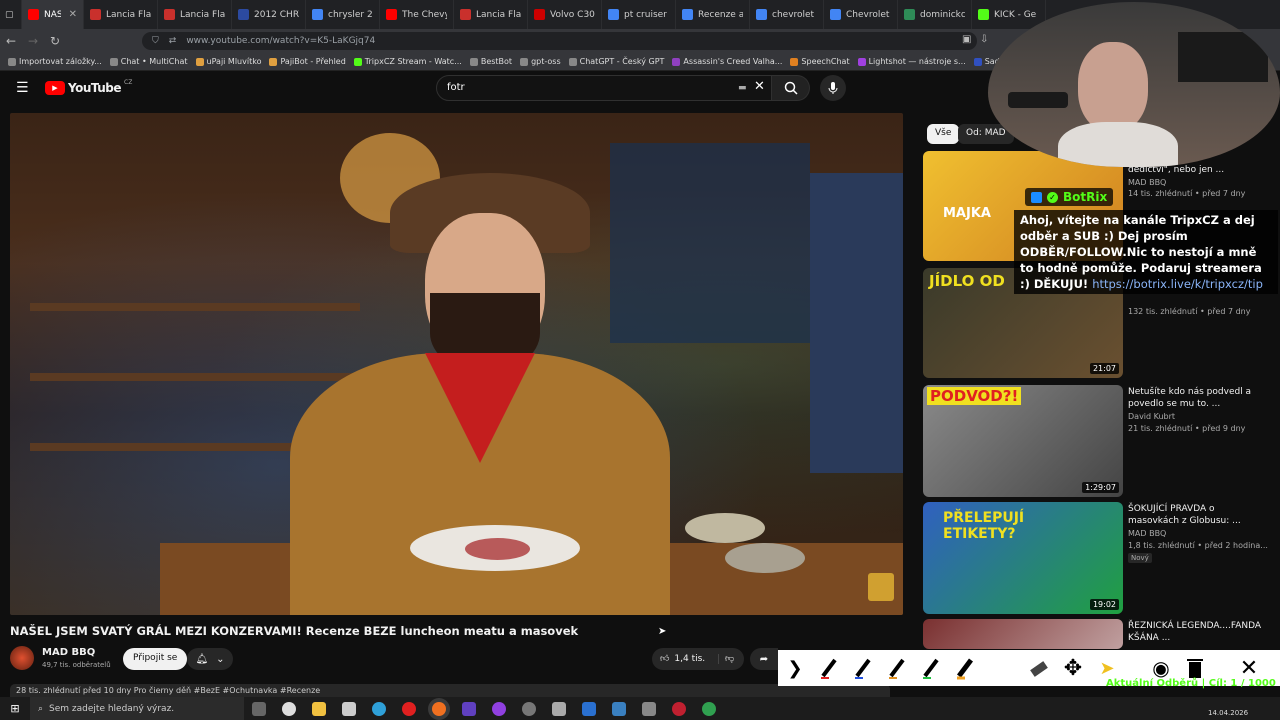 The width and height of the screenshot is (1280, 720). What do you see at coordinates (417, 14) in the screenshot?
I see `browser-tab: The Chevy SS` at bounding box center [417, 14].